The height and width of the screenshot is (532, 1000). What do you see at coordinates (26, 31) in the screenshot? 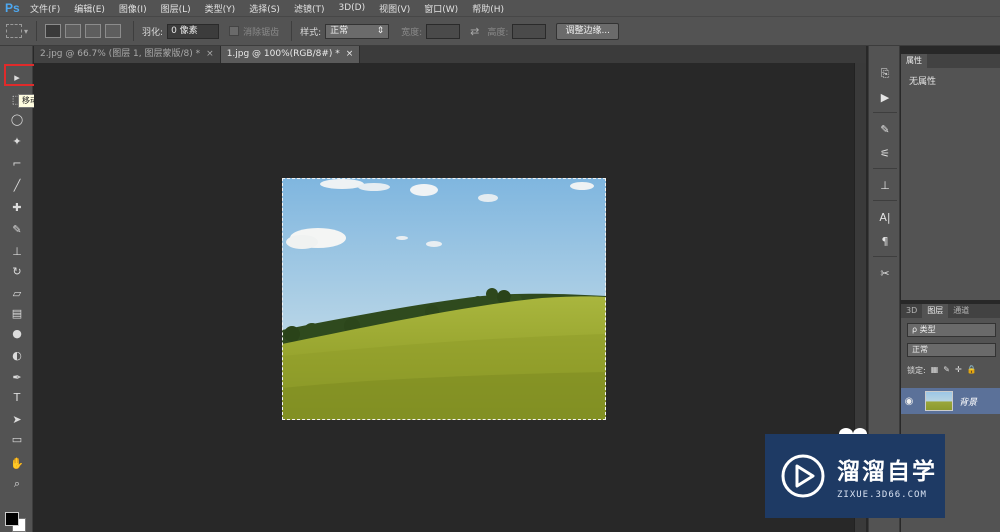
I see `preset-dropdown-icon: ▾` at bounding box center [26, 31].